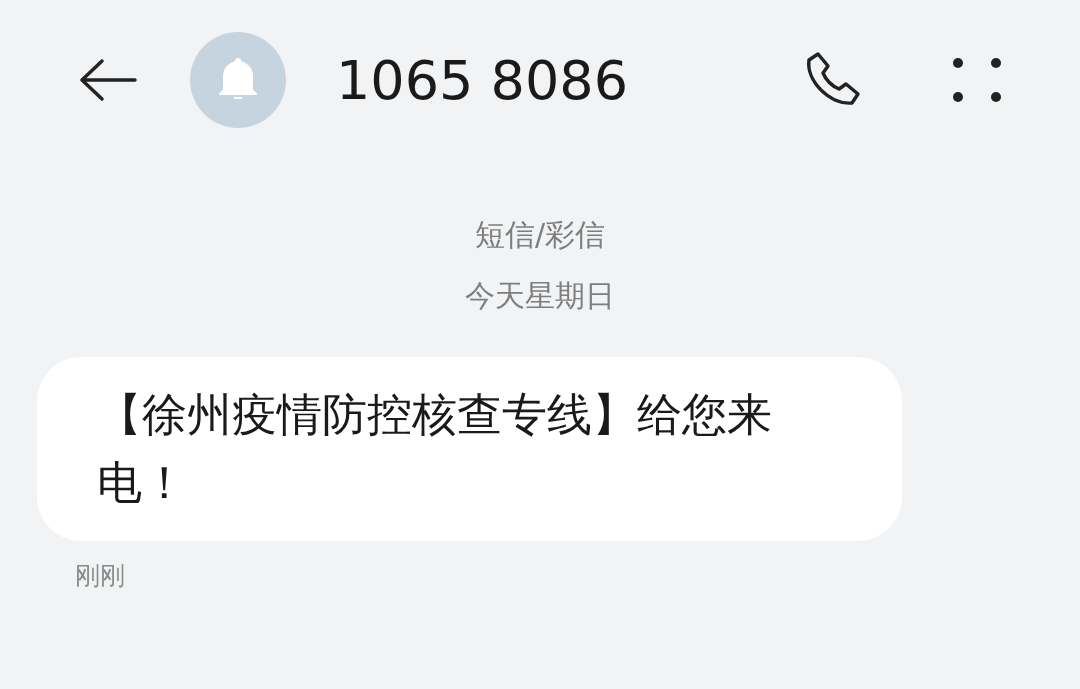  Describe the element at coordinates (540, 235) in the screenshot. I see `channel-label: 短信/彩信` at that location.